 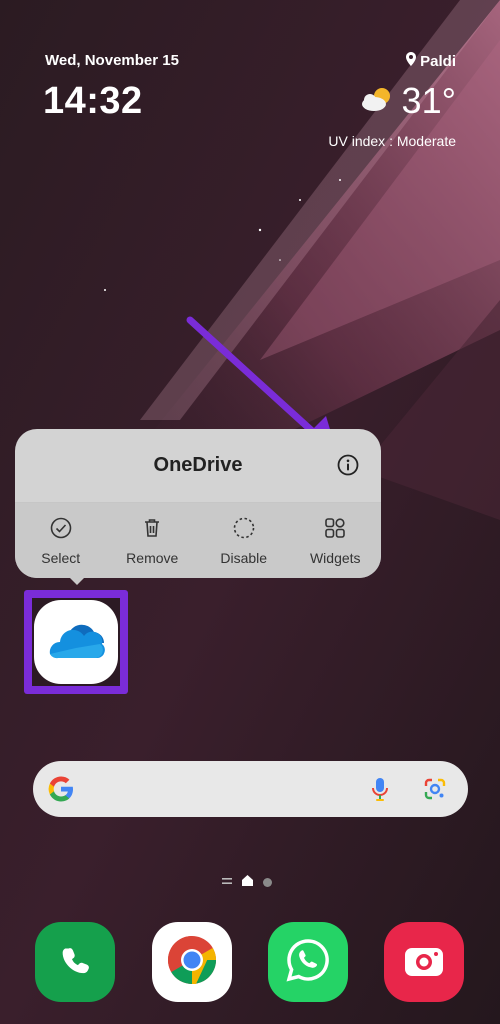 I want to click on google-lens-icon, so click(x=435, y=791).